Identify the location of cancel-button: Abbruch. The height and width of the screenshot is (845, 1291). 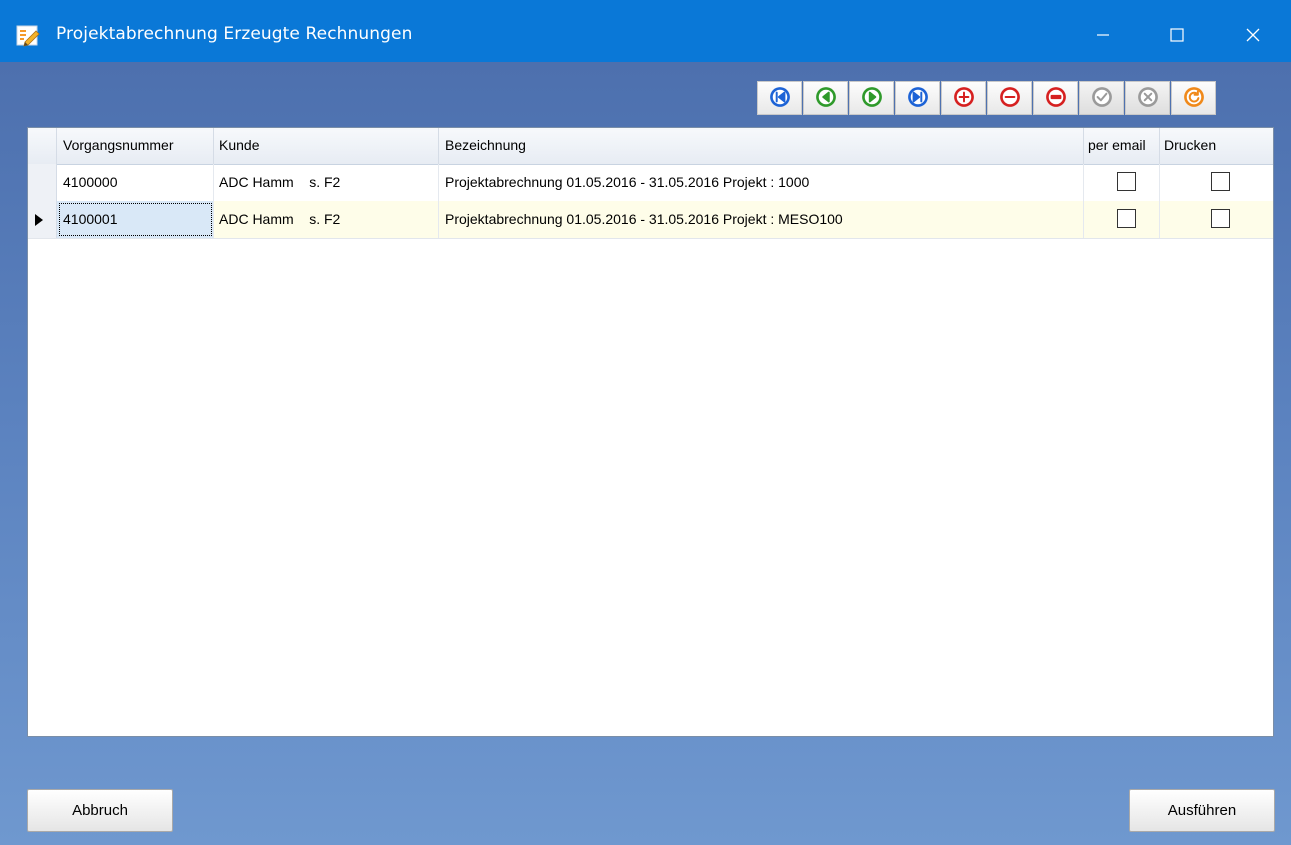
(100, 810).